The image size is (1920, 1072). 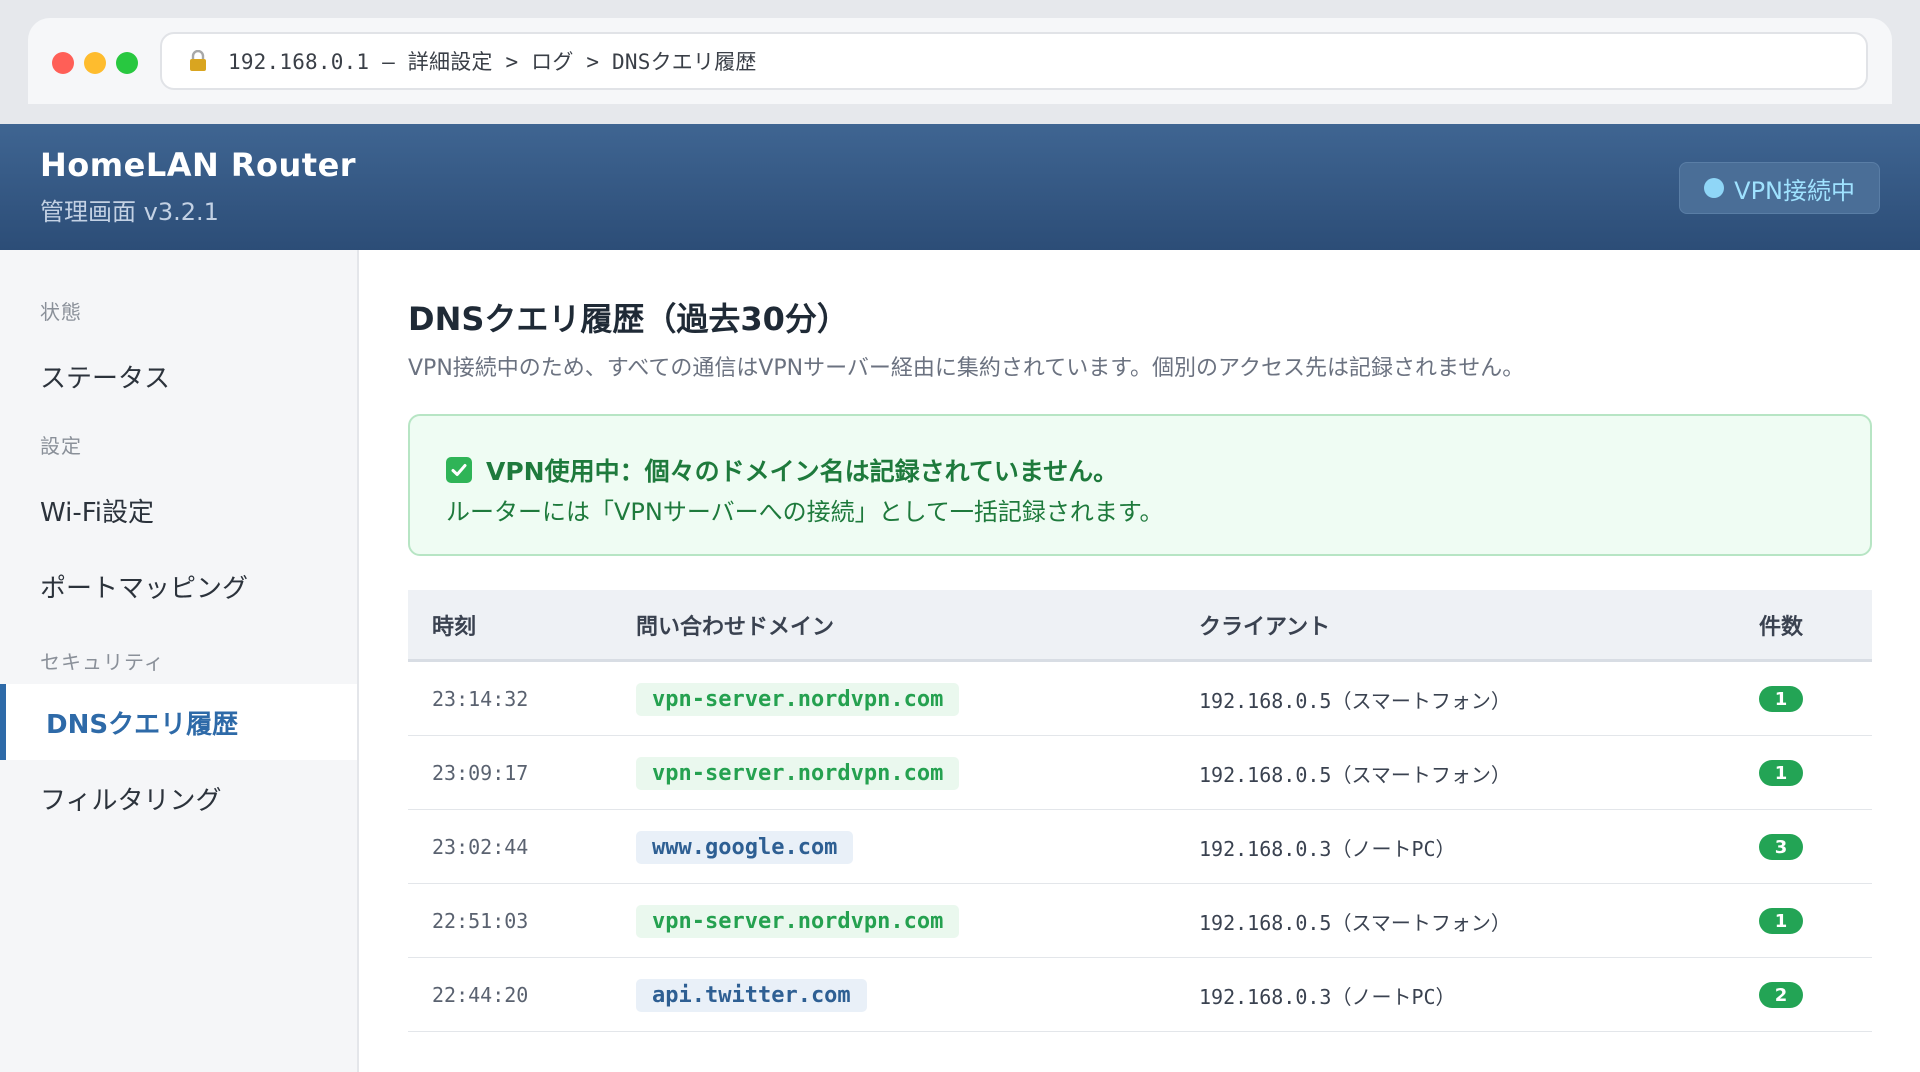 I want to click on address-bar: 192.168.0.1 — 詳細設定 > ログ > DNSクエリ履歴, so click(x=1014, y=61).